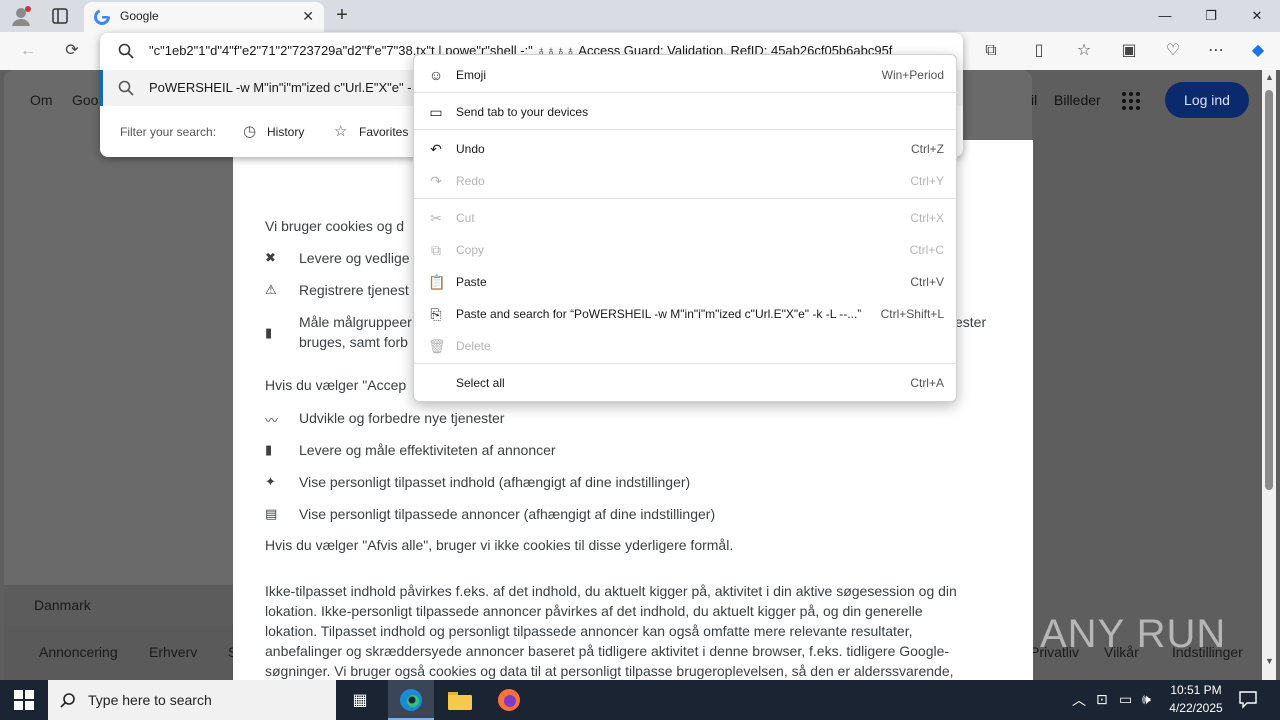 This screenshot has height=720, width=1280. I want to click on paste-icon: 📋, so click(437, 282).